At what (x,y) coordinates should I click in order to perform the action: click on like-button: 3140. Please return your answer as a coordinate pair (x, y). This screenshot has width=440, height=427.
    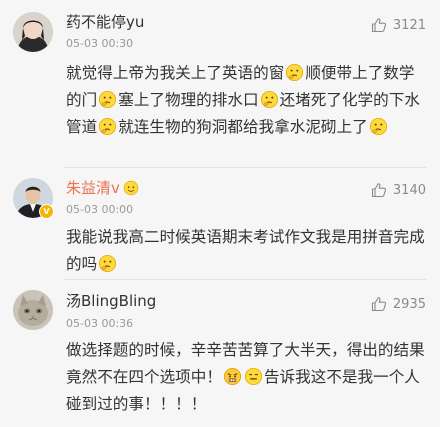
    Looking at the image, I should click on (398, 190).